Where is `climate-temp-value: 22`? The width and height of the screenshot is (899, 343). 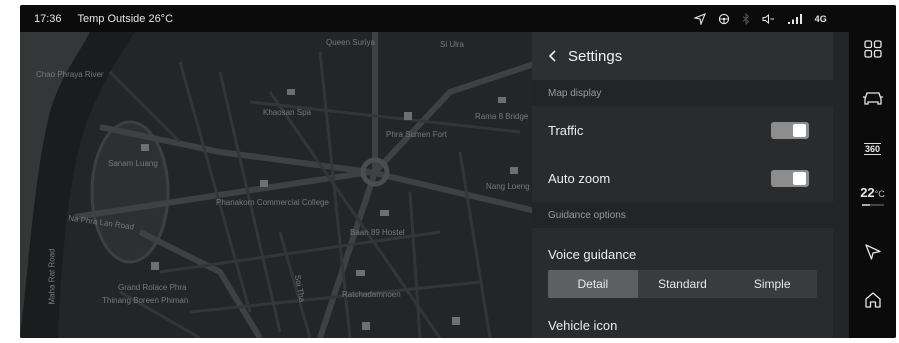
climate-temp-value: 22 is located at coordinates (867, 192).